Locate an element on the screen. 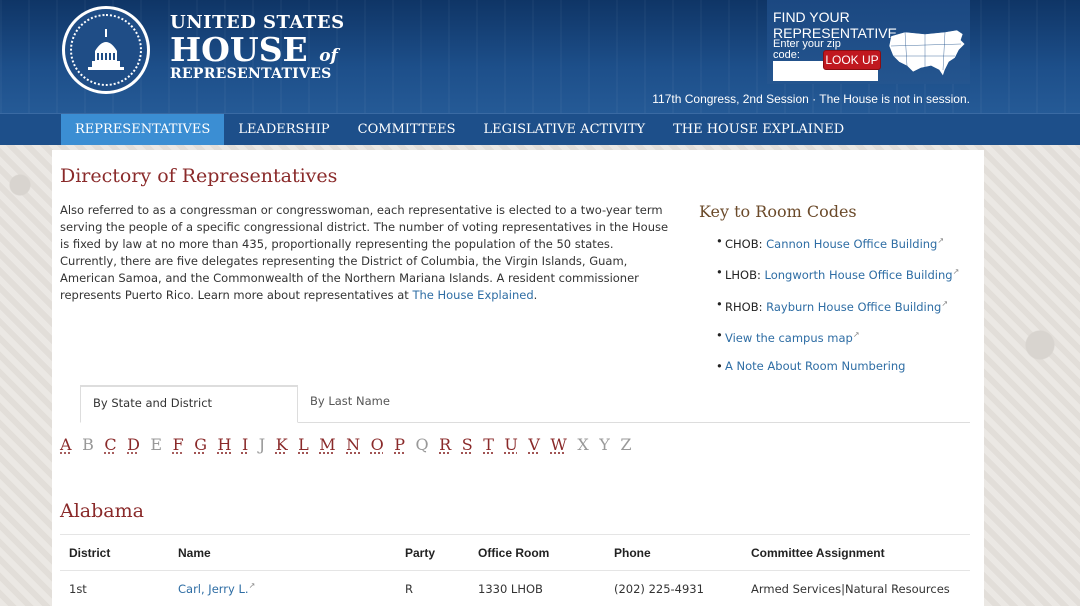 The image size is (1080, 606). logo-house: HOUSE is located at coordinates (239, 49).